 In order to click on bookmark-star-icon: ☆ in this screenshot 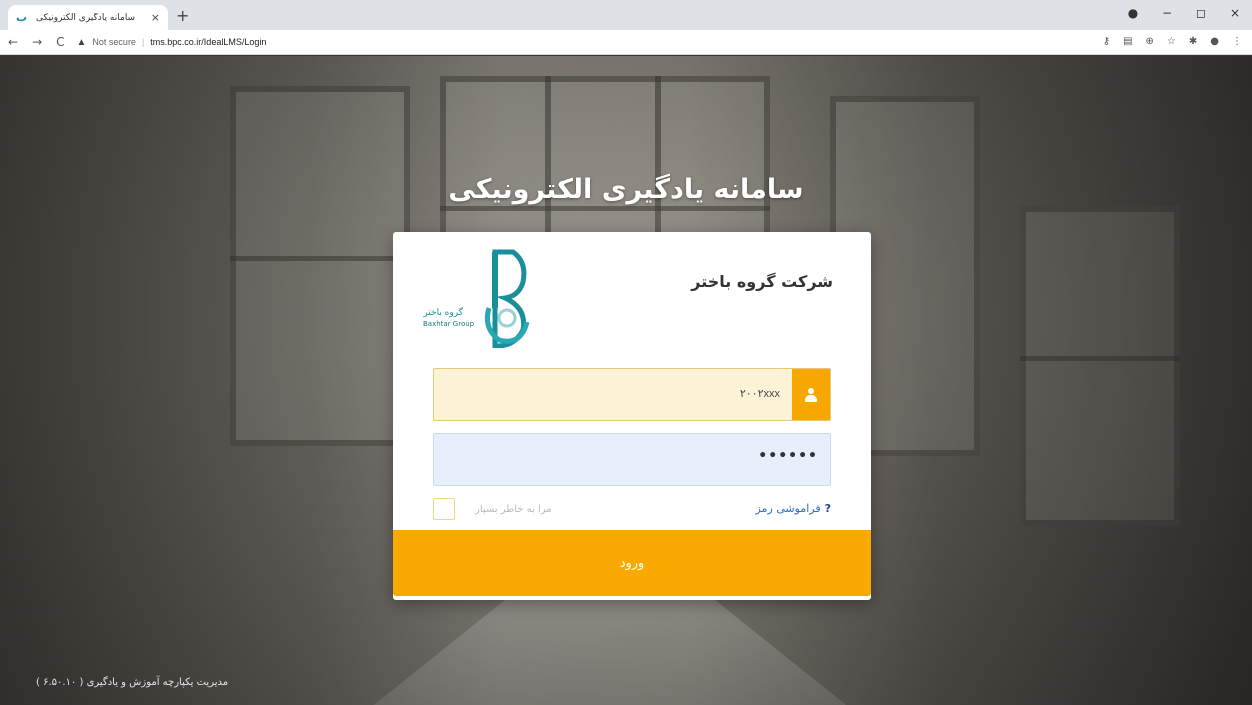, I will do `click(1171, 41)`.